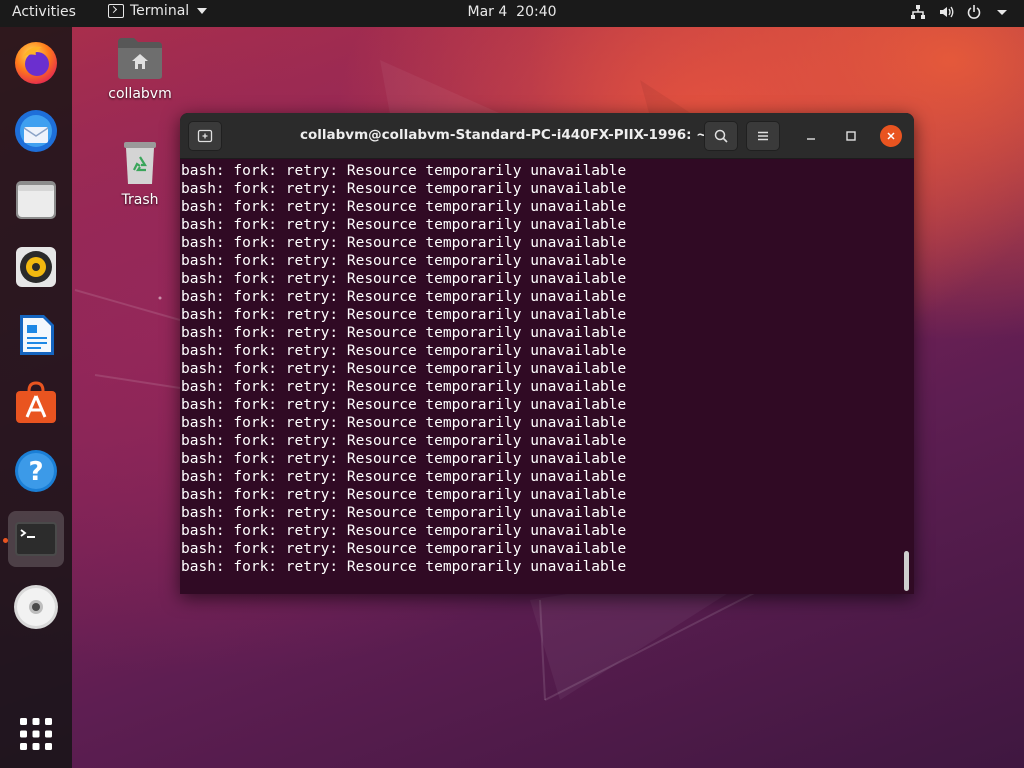  I want to click on hamburger-menu-icon, so click(763, 136).